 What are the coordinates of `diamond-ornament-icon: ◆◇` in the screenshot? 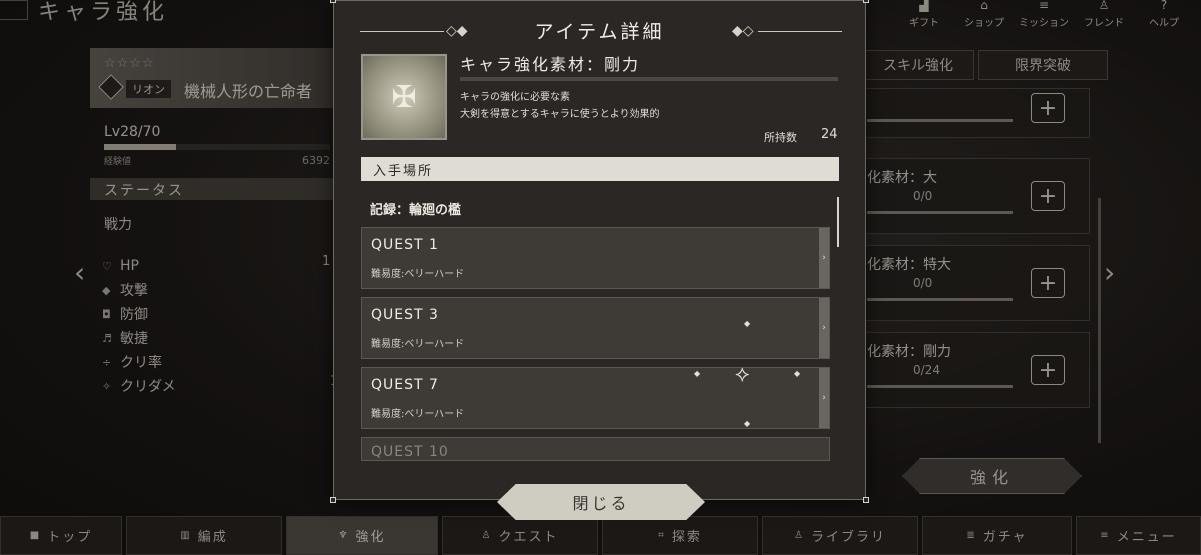 It's located at (743, 31).